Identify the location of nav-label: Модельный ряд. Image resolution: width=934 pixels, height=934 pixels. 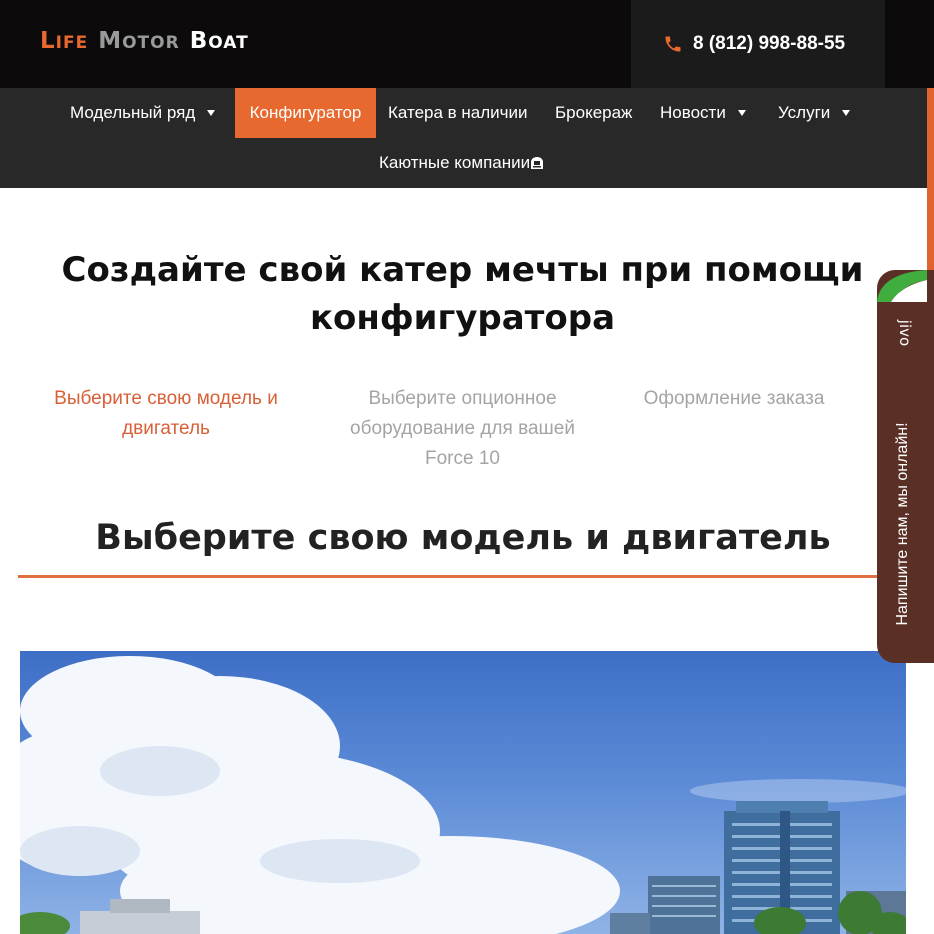
(133, 112).